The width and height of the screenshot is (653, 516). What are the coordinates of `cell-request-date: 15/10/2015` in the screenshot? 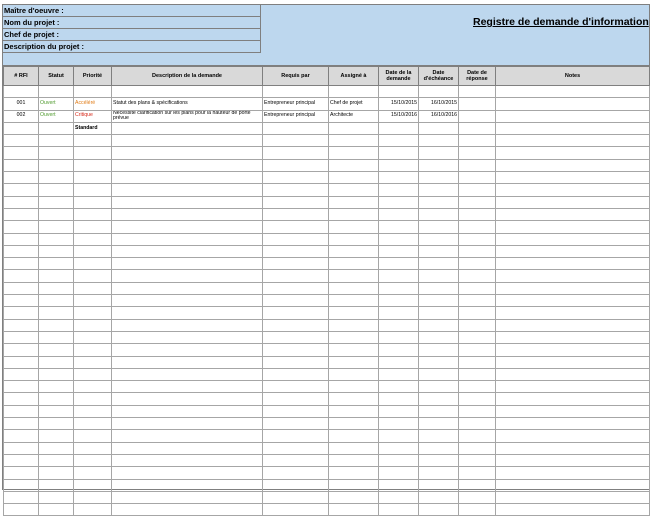 It's located at (398, 104).